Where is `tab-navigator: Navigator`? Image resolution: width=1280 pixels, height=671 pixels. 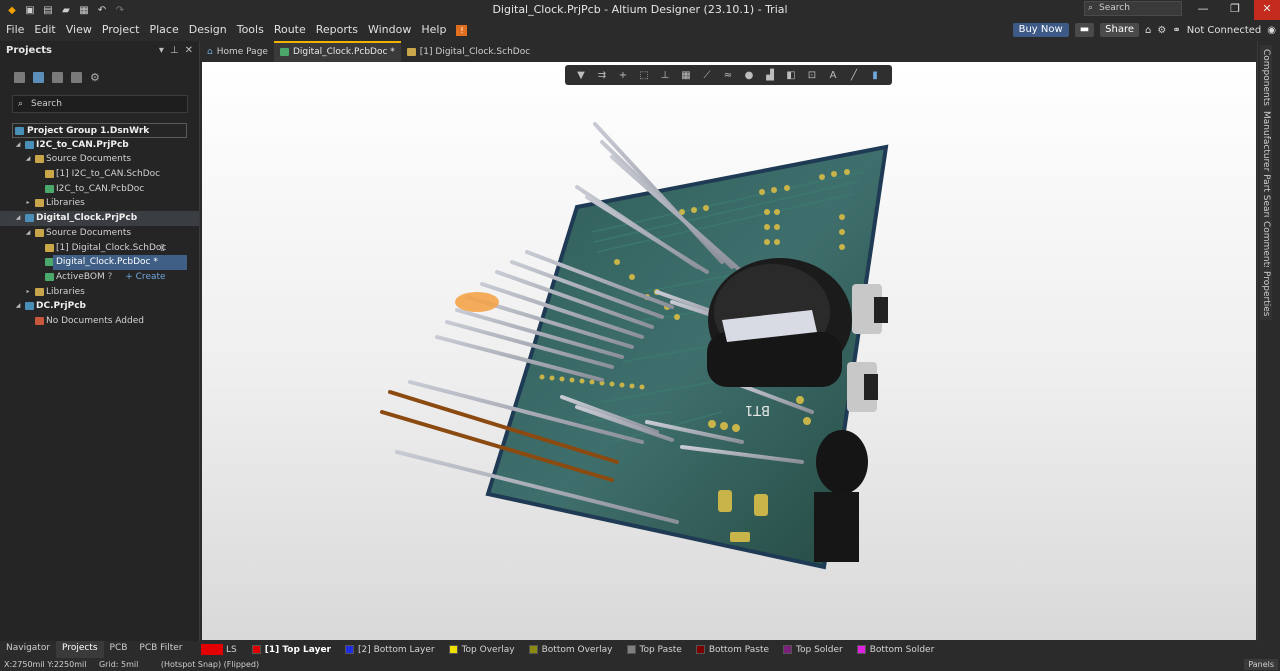
tab-navigator: Navigator is located at coordinates (28, 649).